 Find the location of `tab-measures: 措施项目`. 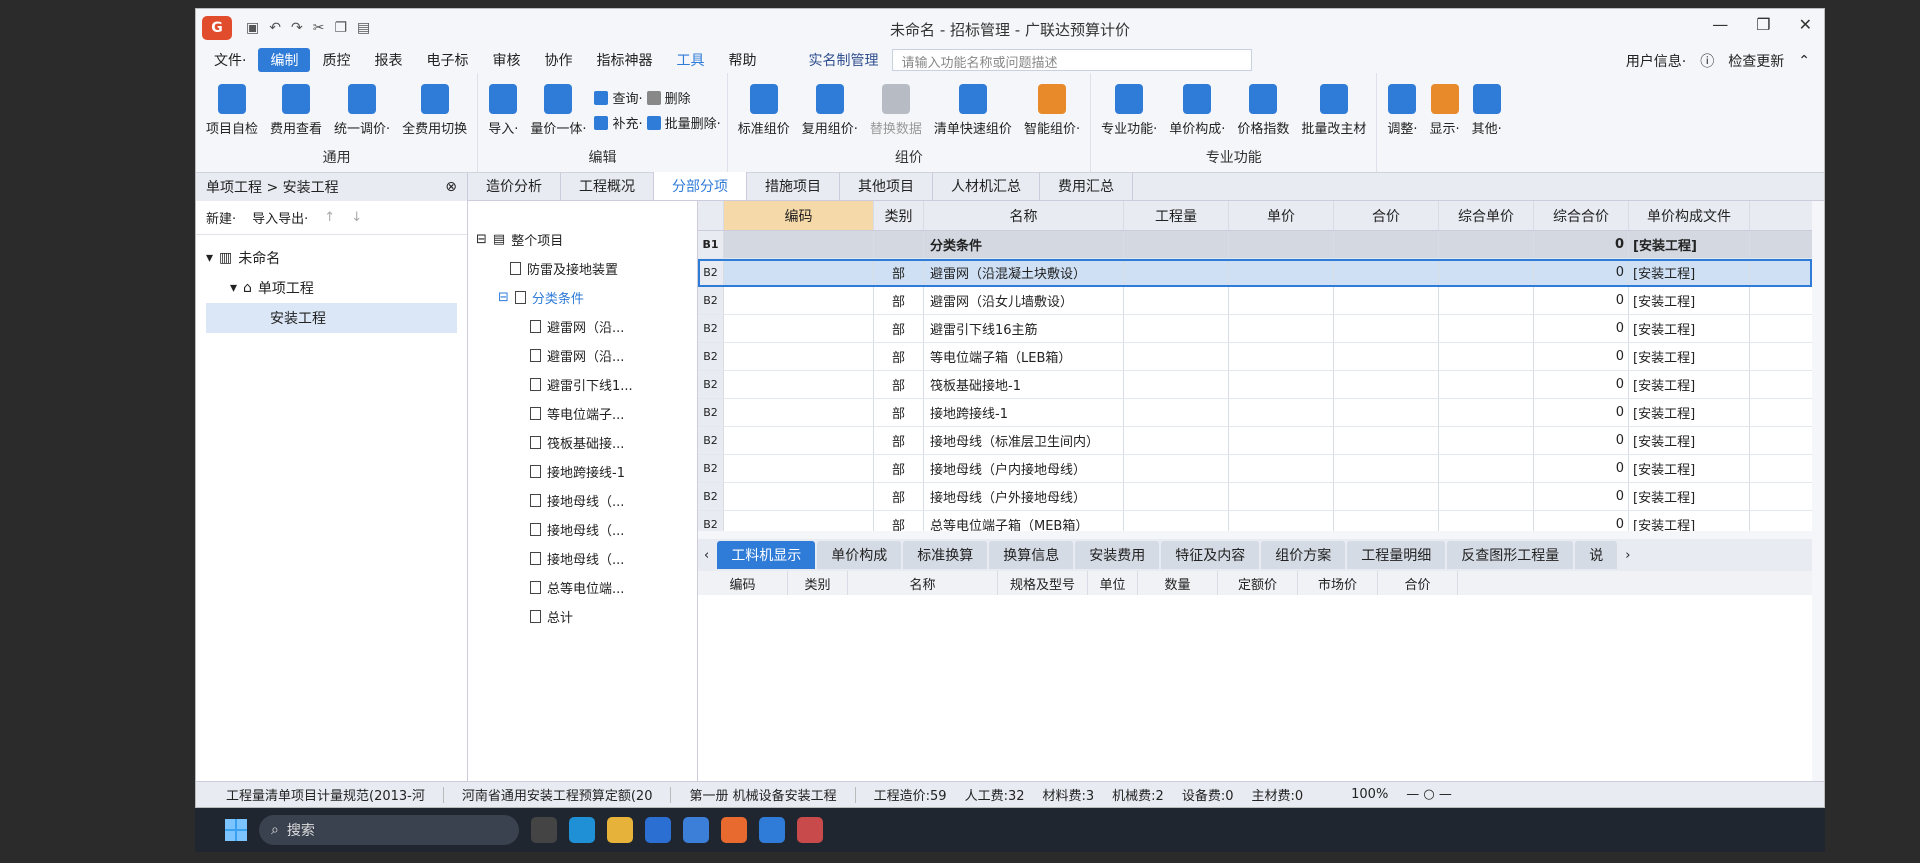

tab-measures: 措施项目 is located at coordinates (793, 186).